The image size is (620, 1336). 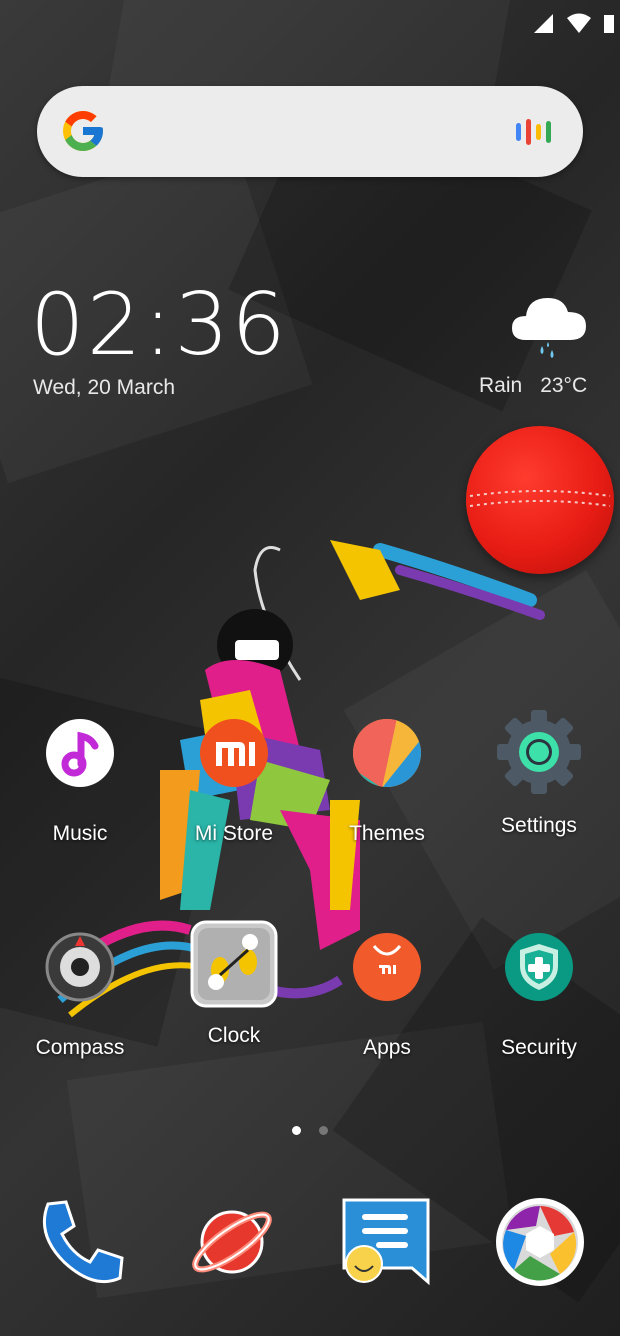 What do you see at coordinates (543, 23) in the screenshot?
I see `signal-icon` at bounding box center [543, 23].